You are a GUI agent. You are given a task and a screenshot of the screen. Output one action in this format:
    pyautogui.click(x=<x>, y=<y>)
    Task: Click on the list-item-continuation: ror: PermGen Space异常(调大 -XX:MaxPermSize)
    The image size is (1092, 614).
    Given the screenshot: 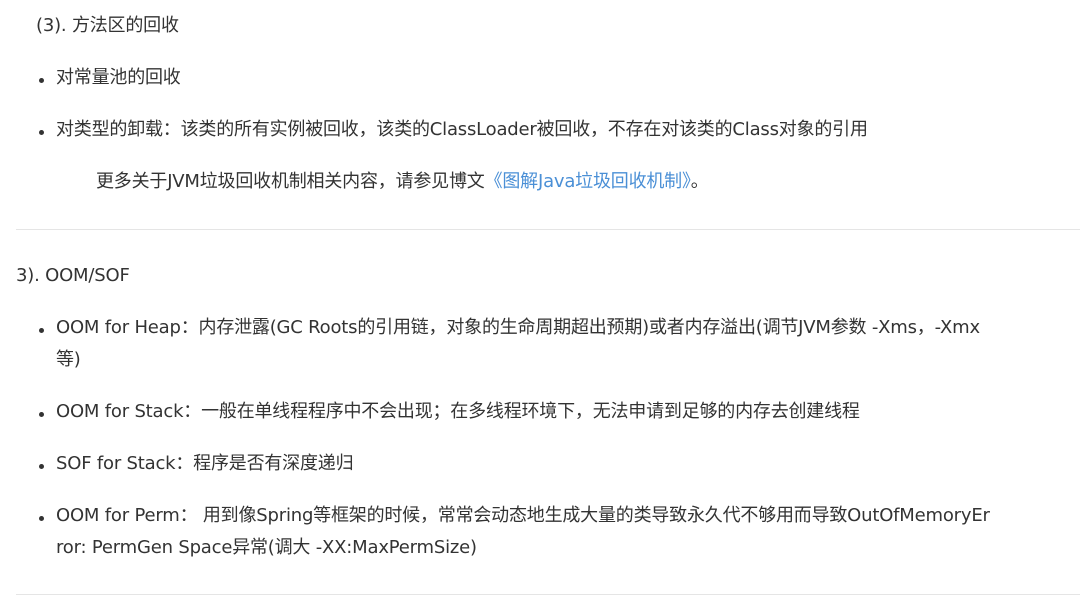 What is the action you would take?
    pyautogui.click(x=266, y=547)
    